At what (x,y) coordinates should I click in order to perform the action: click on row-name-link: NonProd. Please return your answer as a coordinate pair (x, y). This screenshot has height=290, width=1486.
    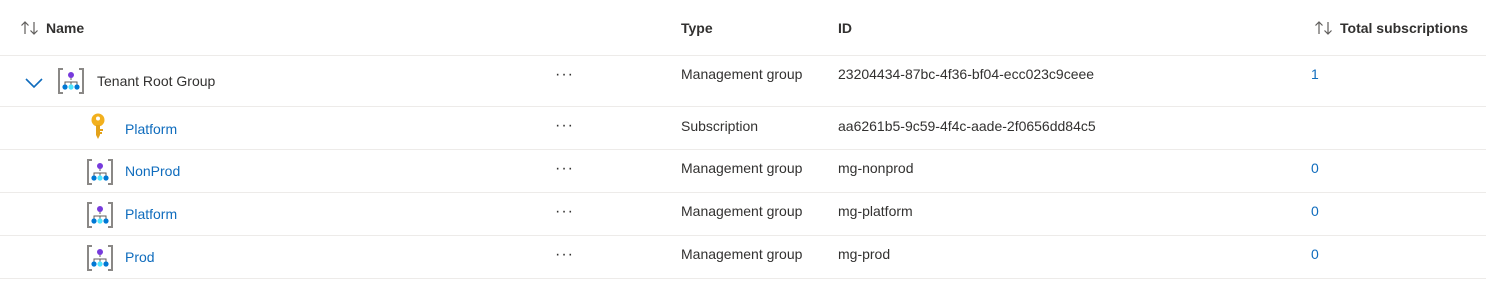
    Looking at the image, I should click on (152, 171).